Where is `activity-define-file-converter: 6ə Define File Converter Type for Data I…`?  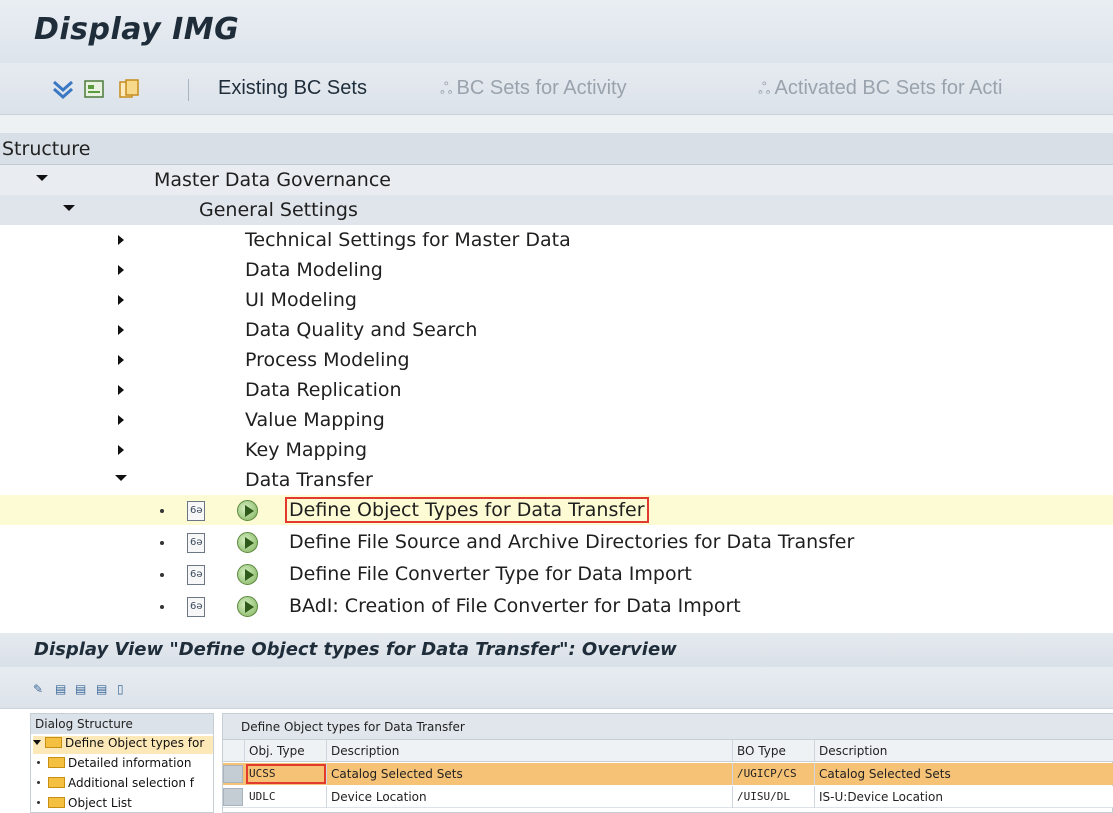
activity-define-file-converter: 6ə Define File Converter Type for Data I… is located at coordinates (556, 574).